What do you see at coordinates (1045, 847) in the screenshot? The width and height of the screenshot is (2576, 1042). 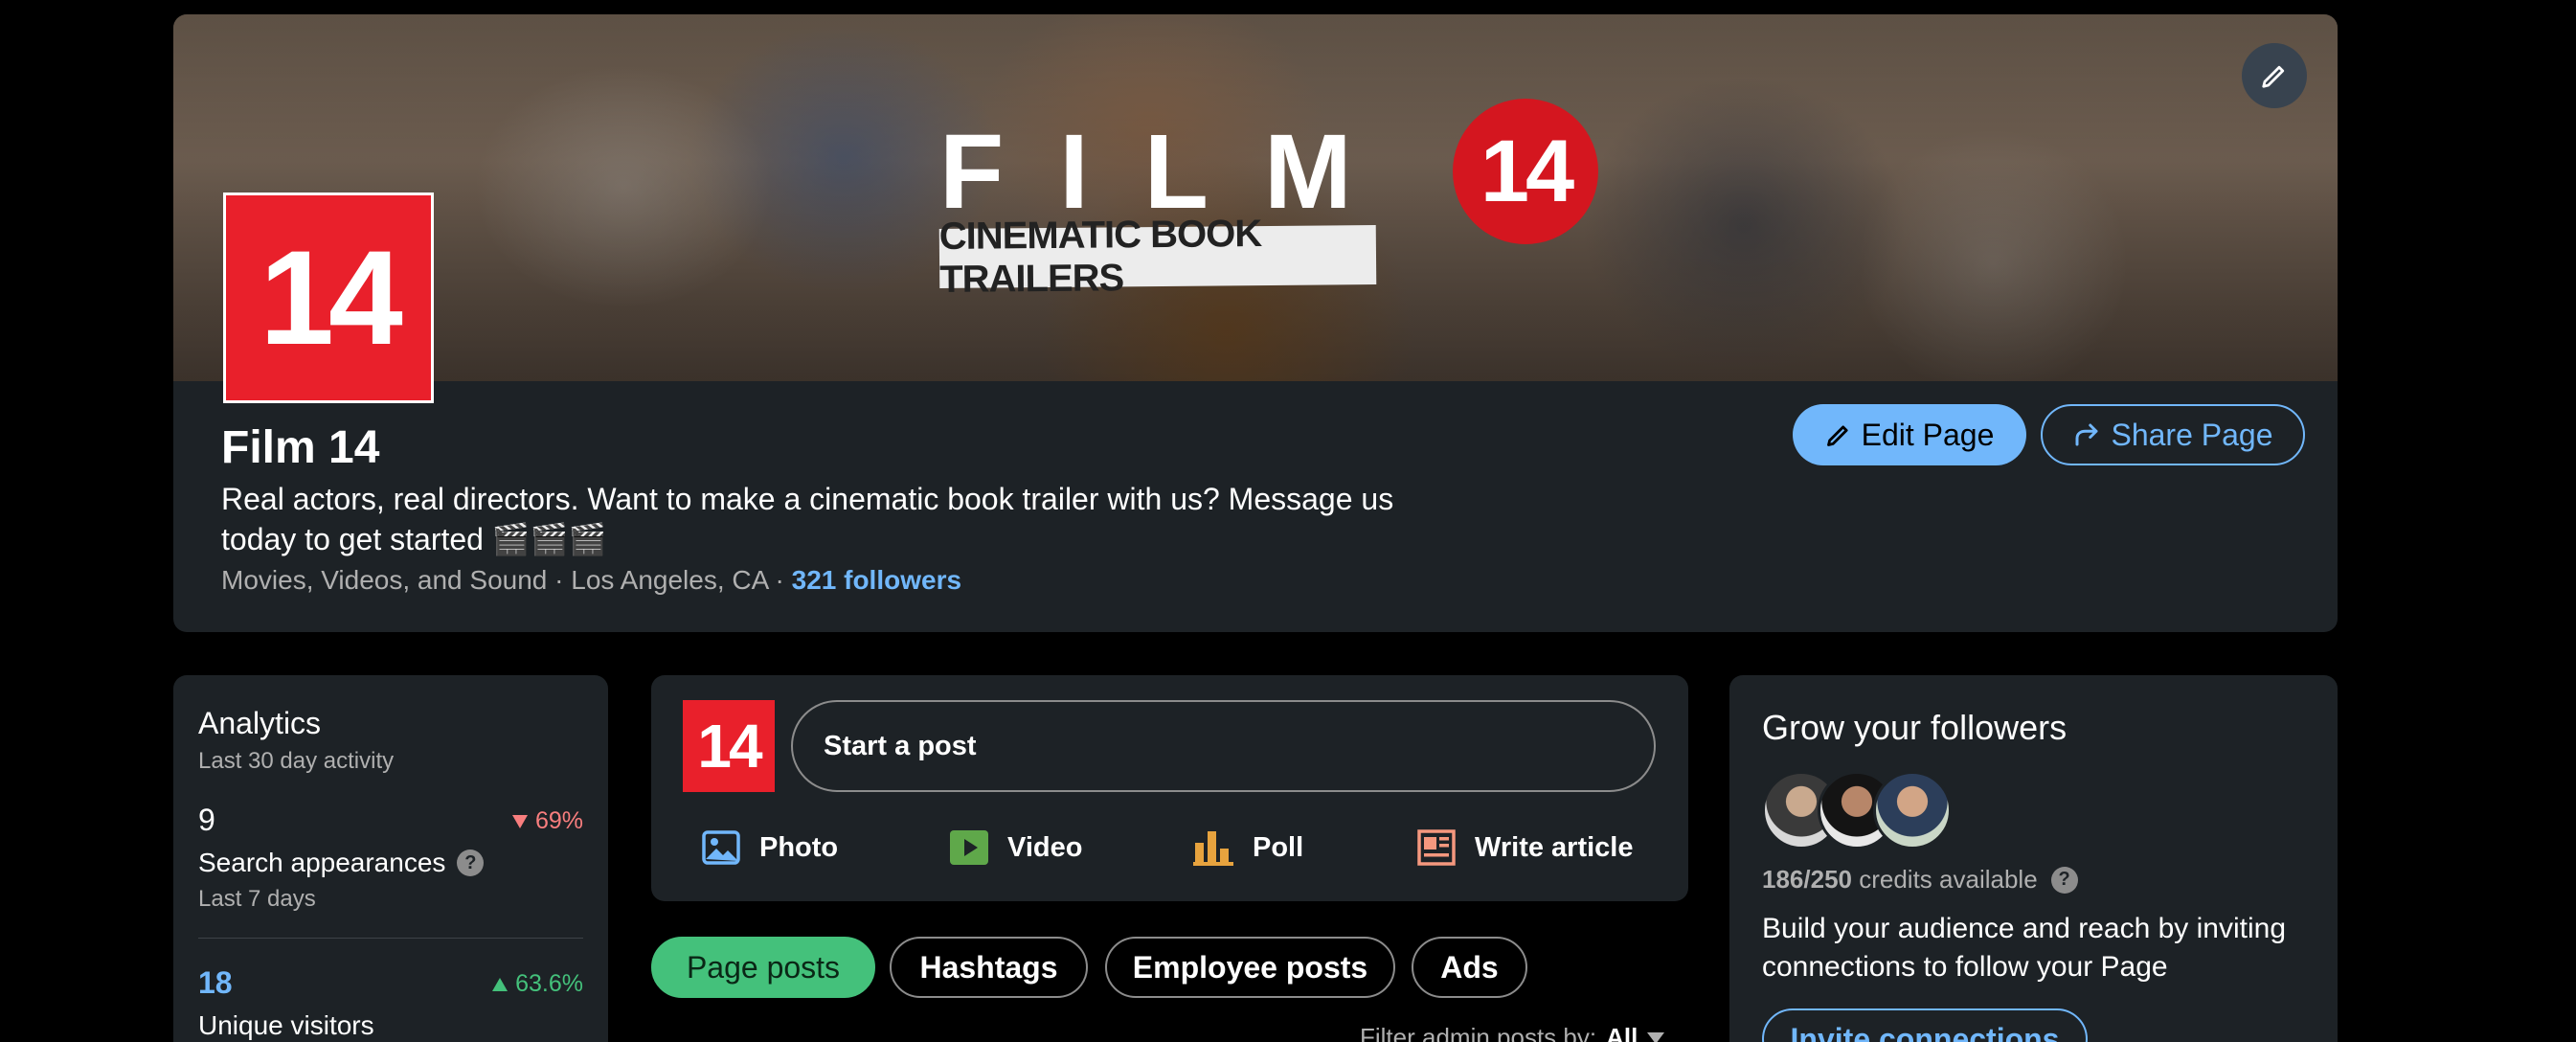 I see `video-label: Video` at bounding box center [1045, 847].